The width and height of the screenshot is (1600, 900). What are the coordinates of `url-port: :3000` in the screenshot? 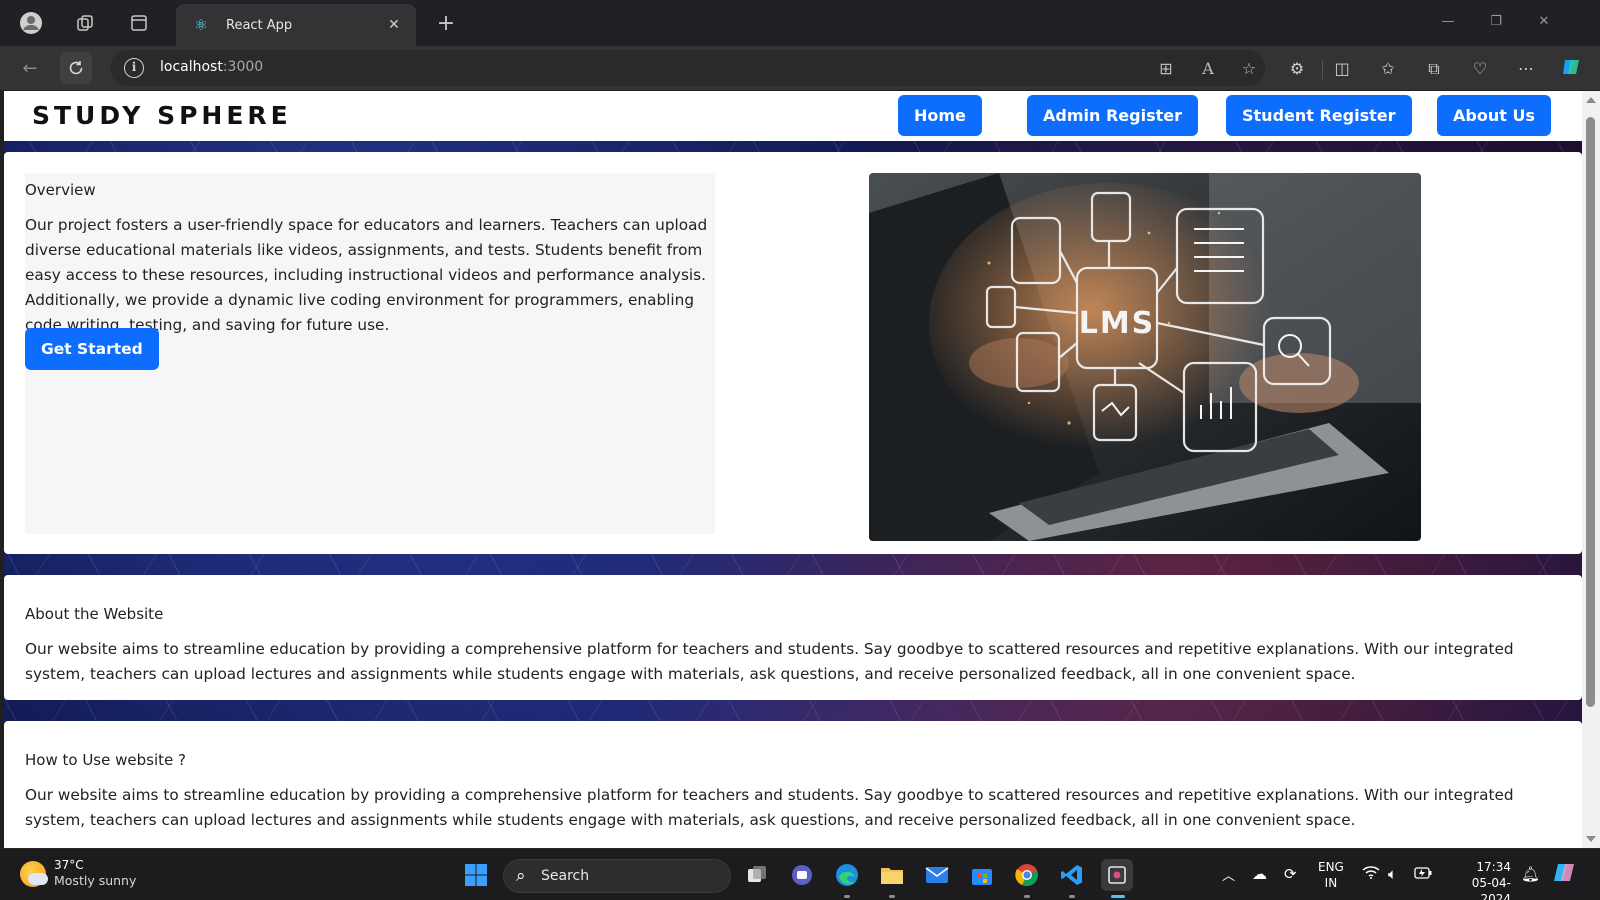 It's located at (243, 67).